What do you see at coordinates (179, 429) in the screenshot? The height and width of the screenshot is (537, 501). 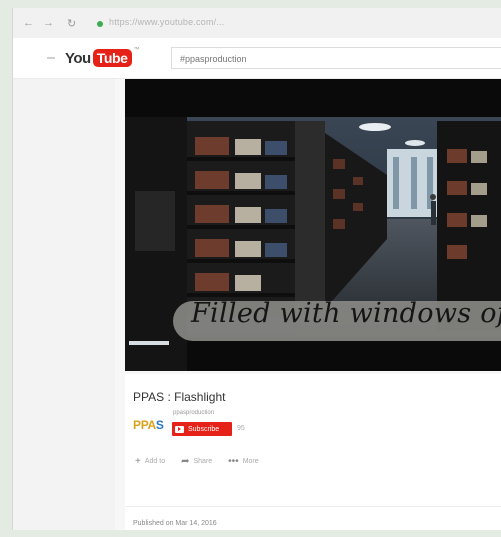 I see `youtube-play-icon` at bounding box center [179, 429].